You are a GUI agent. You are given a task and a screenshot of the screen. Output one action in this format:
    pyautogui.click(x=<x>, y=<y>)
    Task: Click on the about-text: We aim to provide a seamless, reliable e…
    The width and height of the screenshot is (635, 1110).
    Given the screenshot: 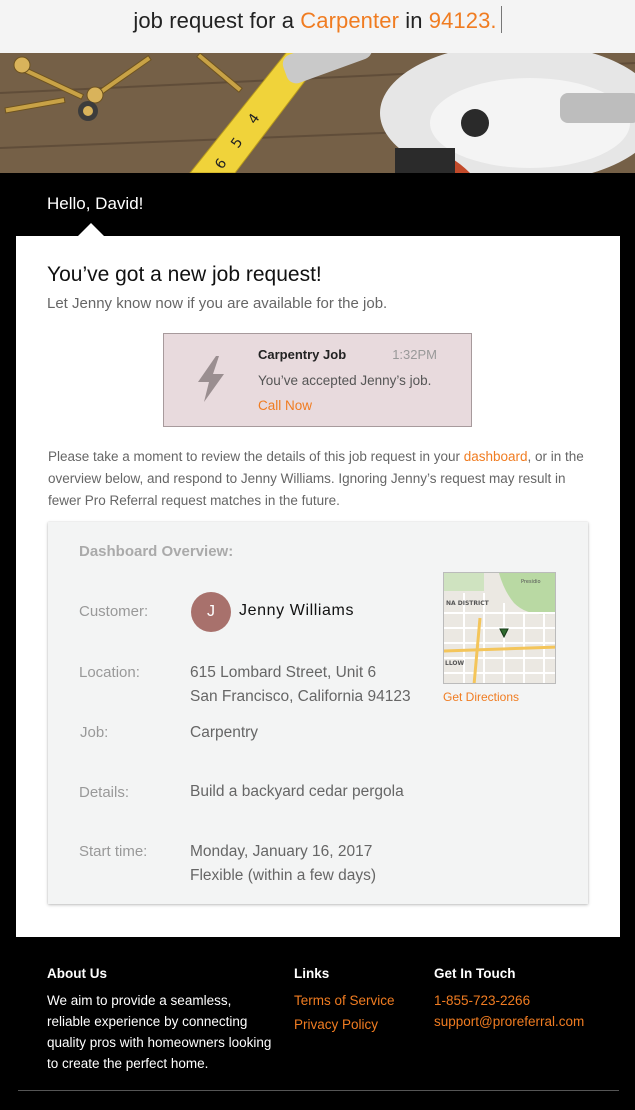 What is the action you would take?
    pyautogui.click(x=159, y=1032)
    